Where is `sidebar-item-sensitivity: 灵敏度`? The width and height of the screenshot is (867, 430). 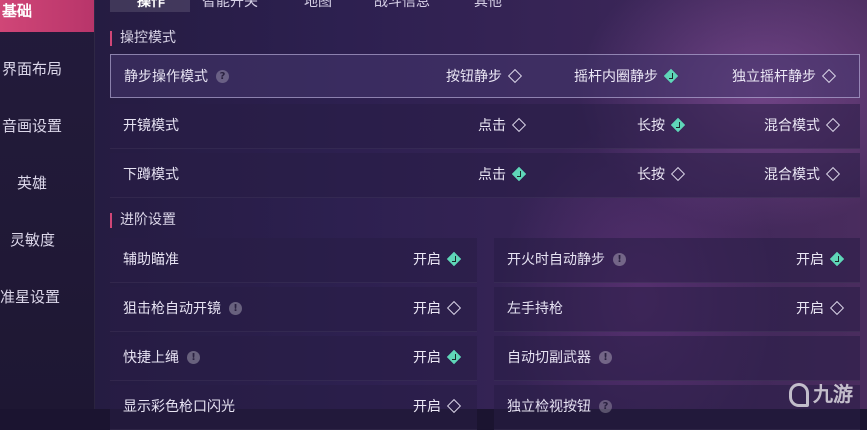 sidebar-item-sensitivity: 灵敏度 is located at coordinates (47, 240).